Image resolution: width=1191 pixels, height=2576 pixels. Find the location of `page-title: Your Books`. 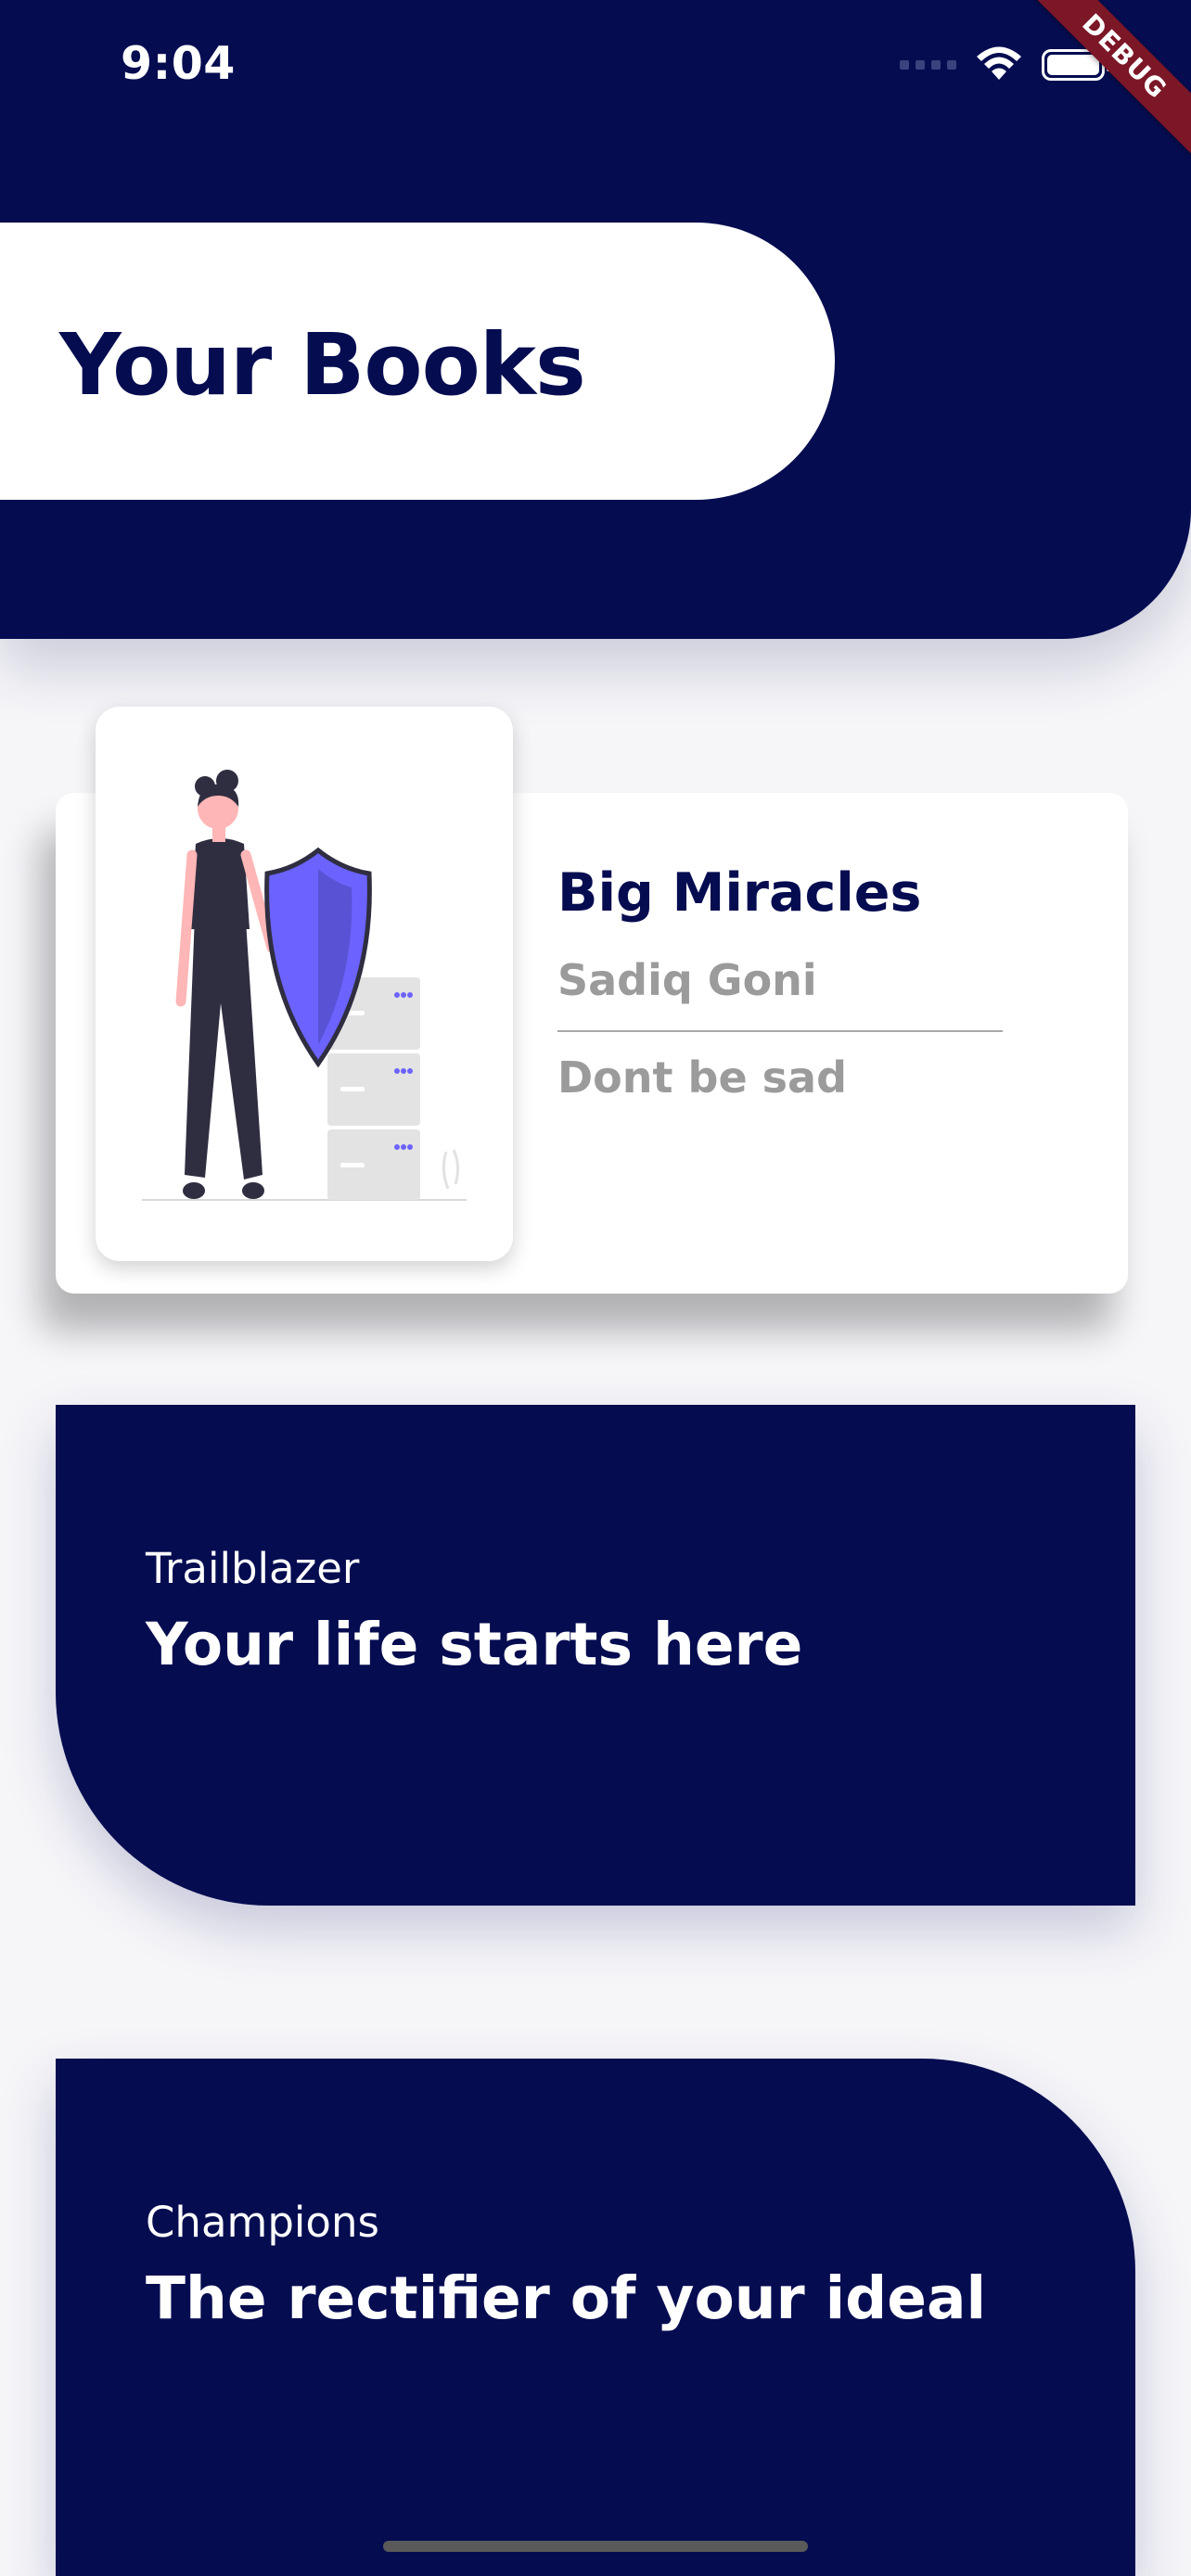

page-title: Your Books is located at coordinates (322, 364).